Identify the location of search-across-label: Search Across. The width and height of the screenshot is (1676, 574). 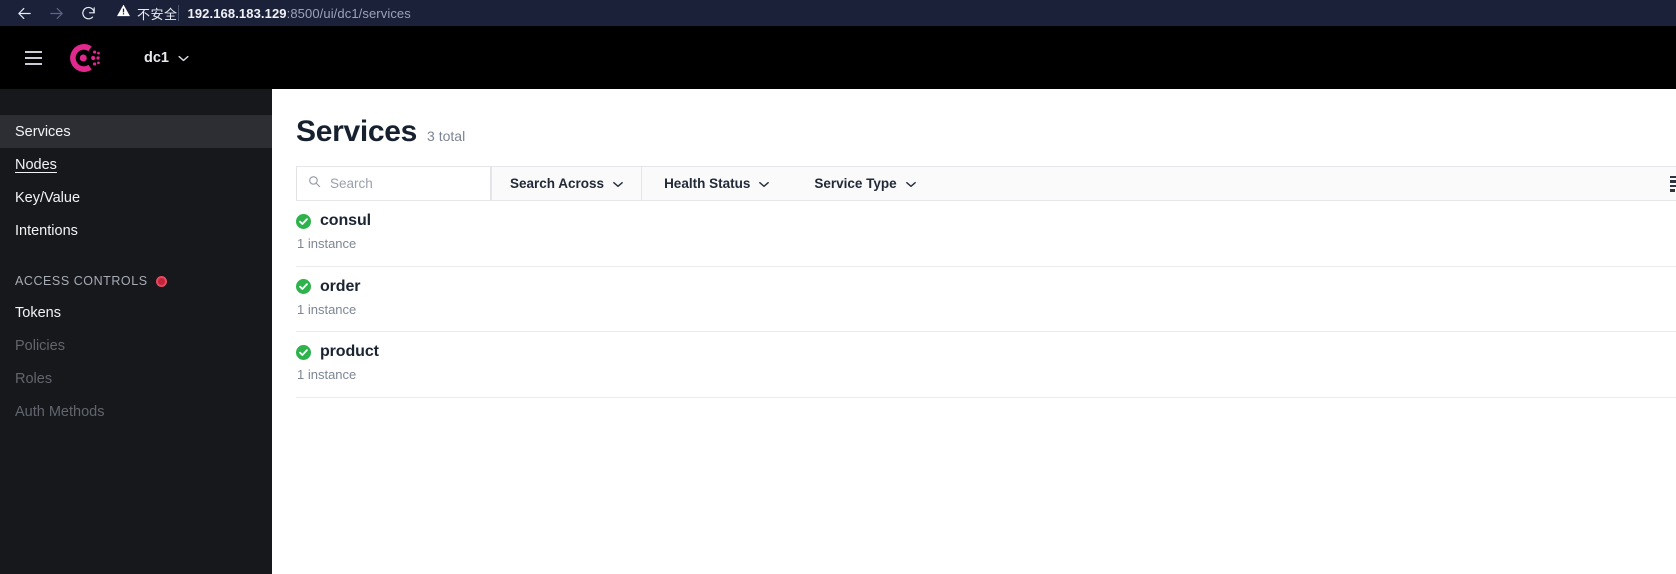
(557, 183).